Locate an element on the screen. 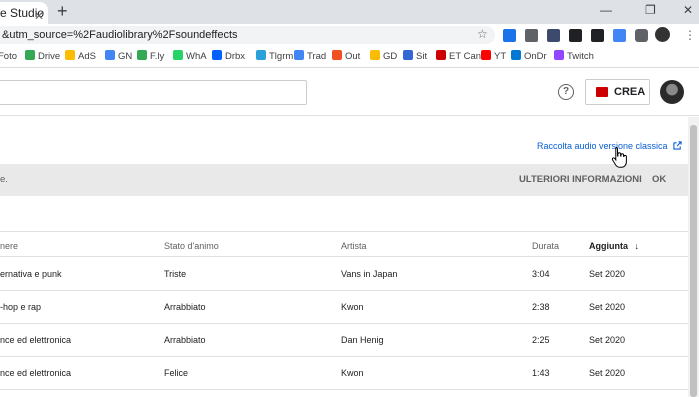 Image resolution: width=699 pixels, height=397 pixels. bookmark-label: Drive is located at coordinates (49, 56).